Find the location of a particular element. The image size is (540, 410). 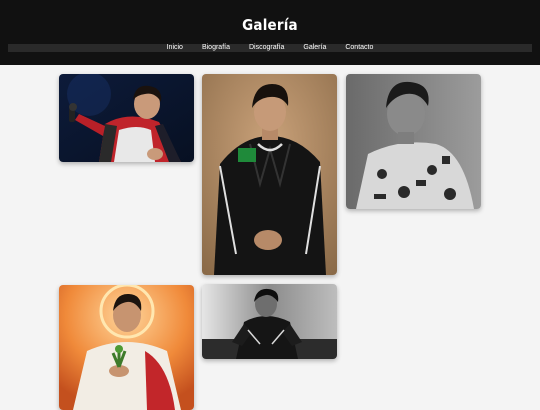

bw-crouching-image is located at coordinates (269, 321).